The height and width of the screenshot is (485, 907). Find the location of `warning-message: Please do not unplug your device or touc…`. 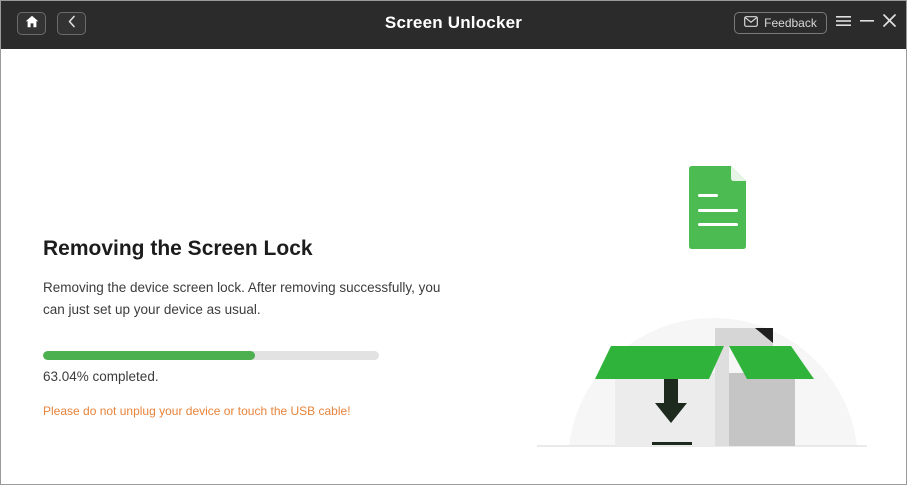

warning-message: Please do not unplug your device or touc… is located at coordinates (197, 411).